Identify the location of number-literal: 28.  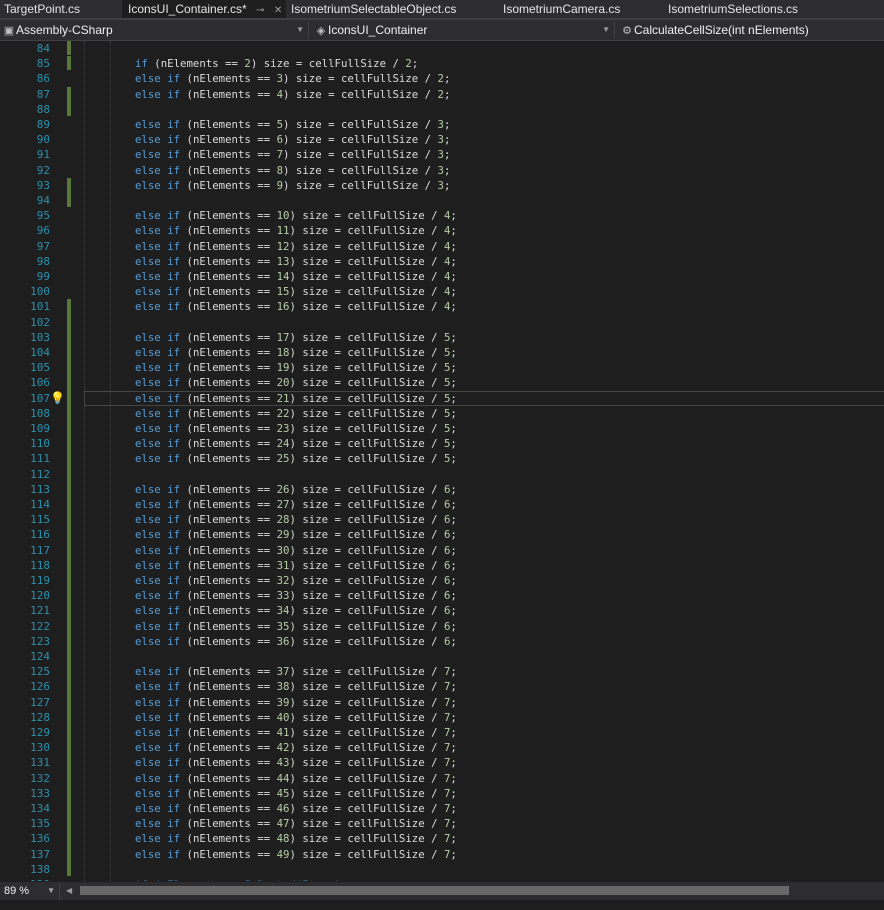
(283, 520).